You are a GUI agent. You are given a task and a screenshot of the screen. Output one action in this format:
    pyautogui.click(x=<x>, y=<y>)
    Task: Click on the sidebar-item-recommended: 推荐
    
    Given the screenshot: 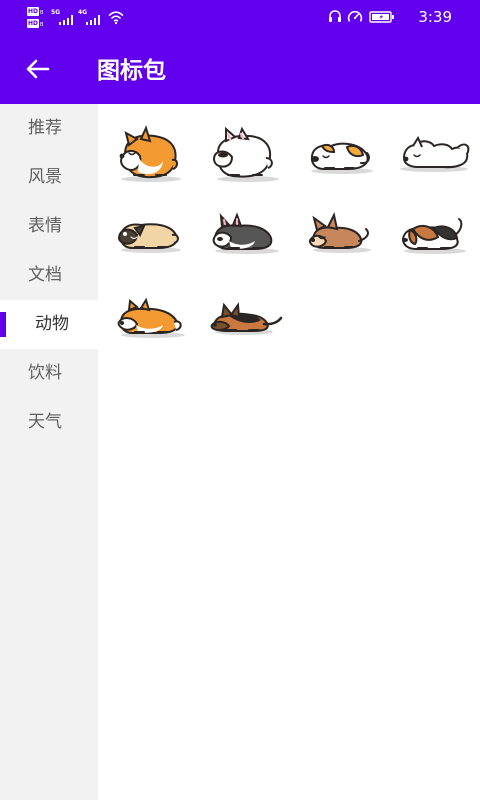 What is the action you would take?
    pyautogui.click(x=49, y=128)
    